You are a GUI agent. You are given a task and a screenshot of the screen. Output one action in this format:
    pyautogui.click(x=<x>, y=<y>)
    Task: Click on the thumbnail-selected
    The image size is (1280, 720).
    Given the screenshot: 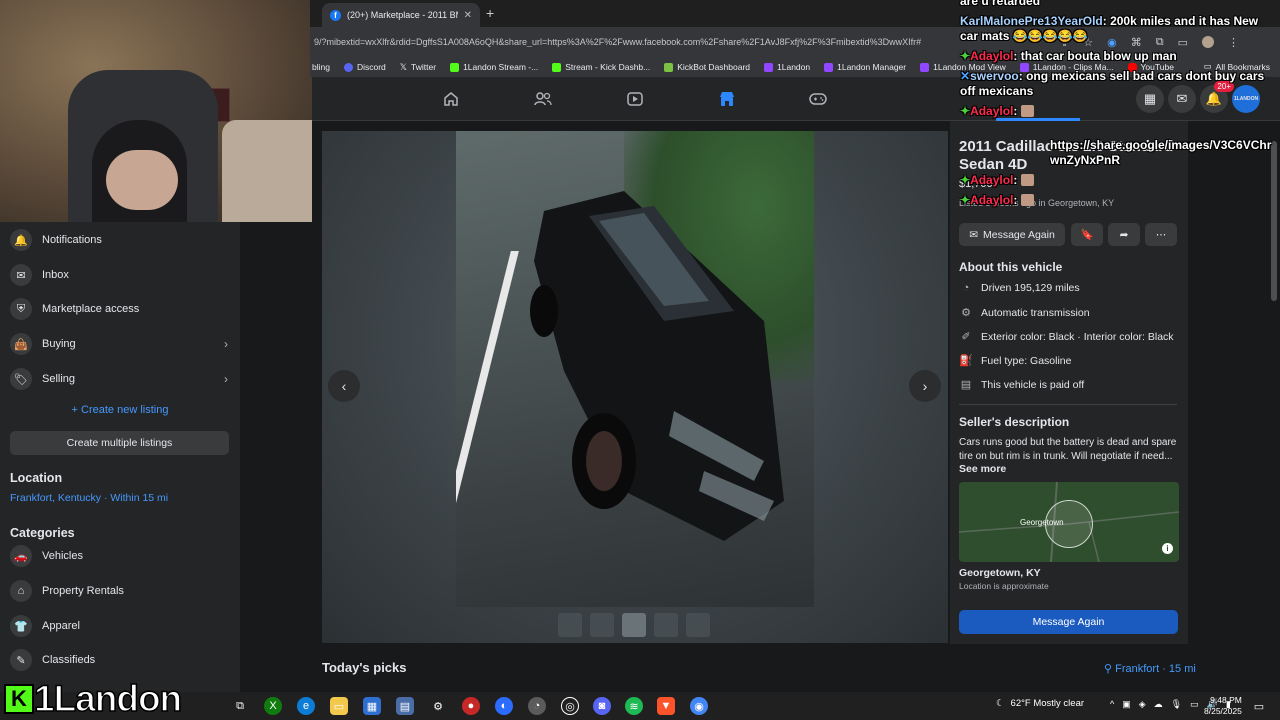 What is the action you would take?
    pyautogui.click(x=634, y=625)
    